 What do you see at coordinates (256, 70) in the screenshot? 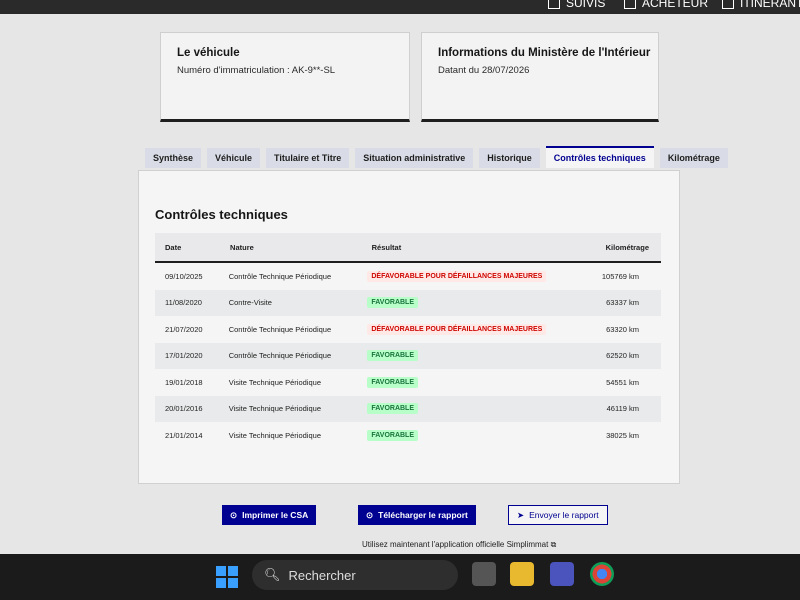
I see `vehicle-plate: Numéro d'immatriculation : AK-9**-SL` at bounding box center [256, 70].